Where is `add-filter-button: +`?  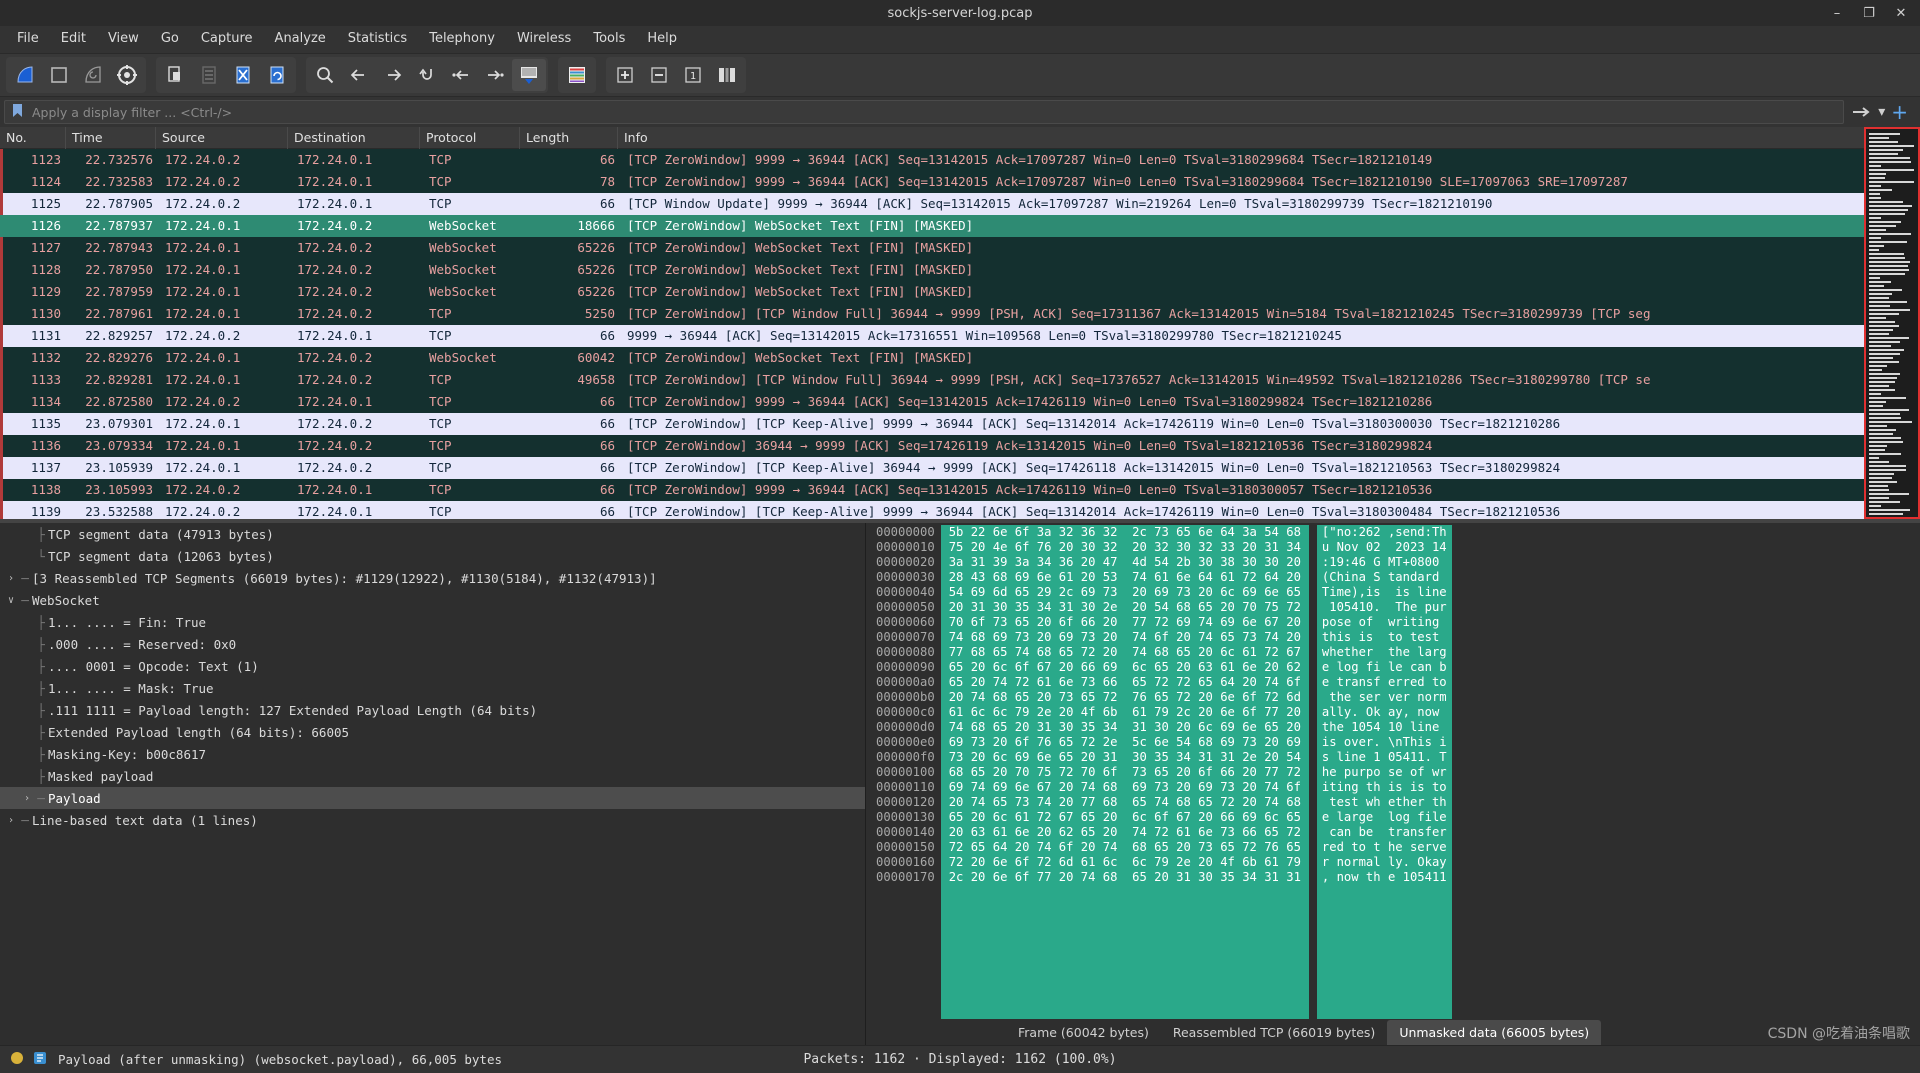
add-filter-button: + is located at coordinates (1899, 112).